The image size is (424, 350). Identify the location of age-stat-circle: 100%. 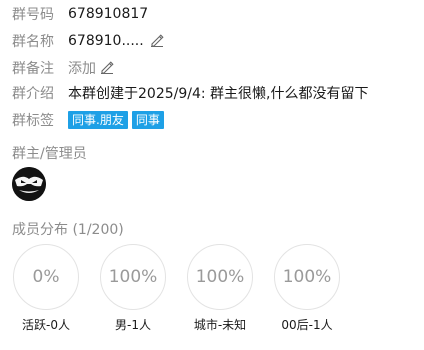
(307, 277).